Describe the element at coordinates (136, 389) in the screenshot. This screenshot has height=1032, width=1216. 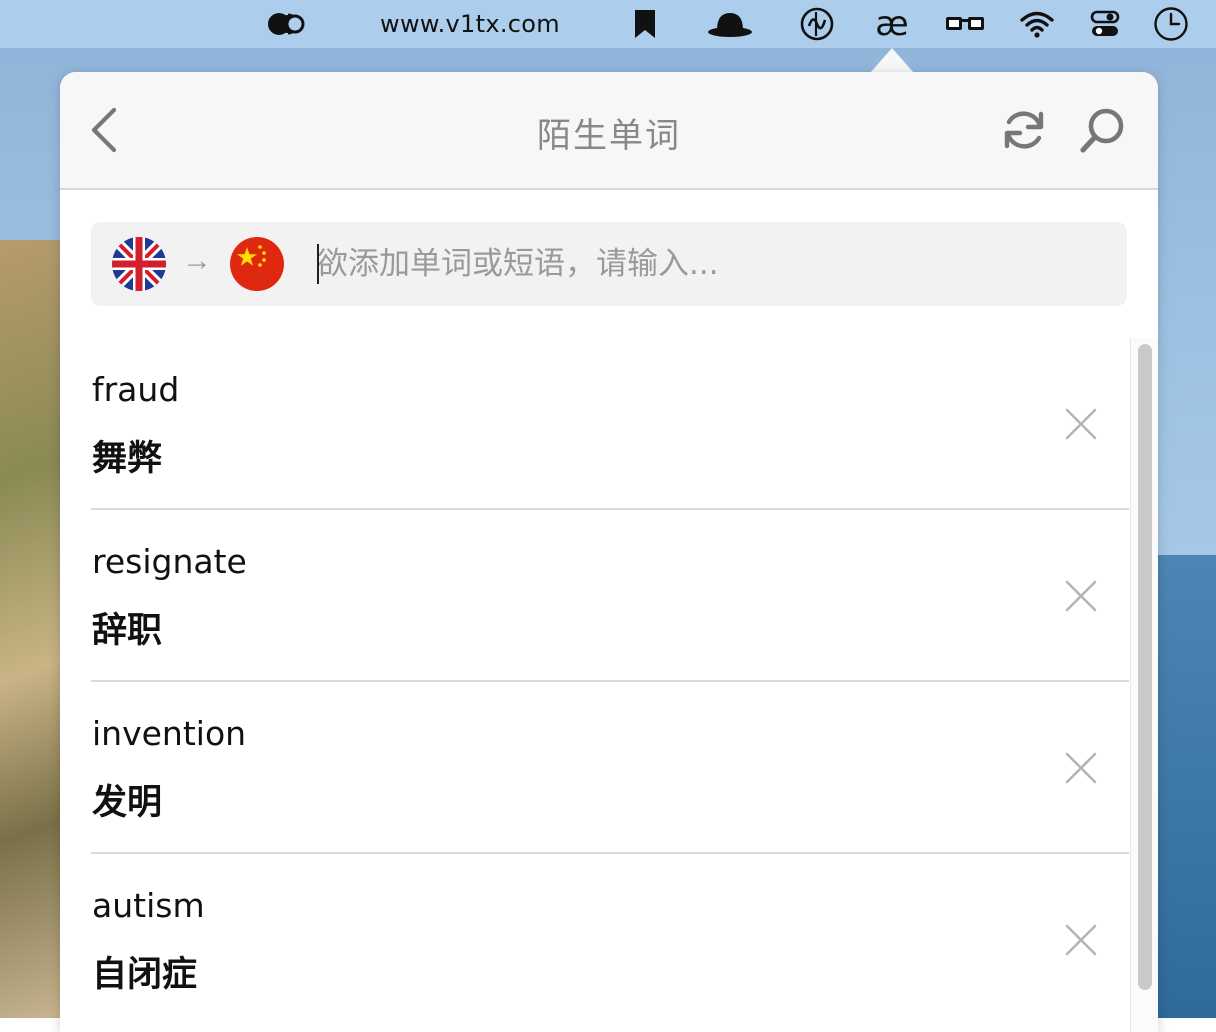
I see `word-english: fraud` at that location.